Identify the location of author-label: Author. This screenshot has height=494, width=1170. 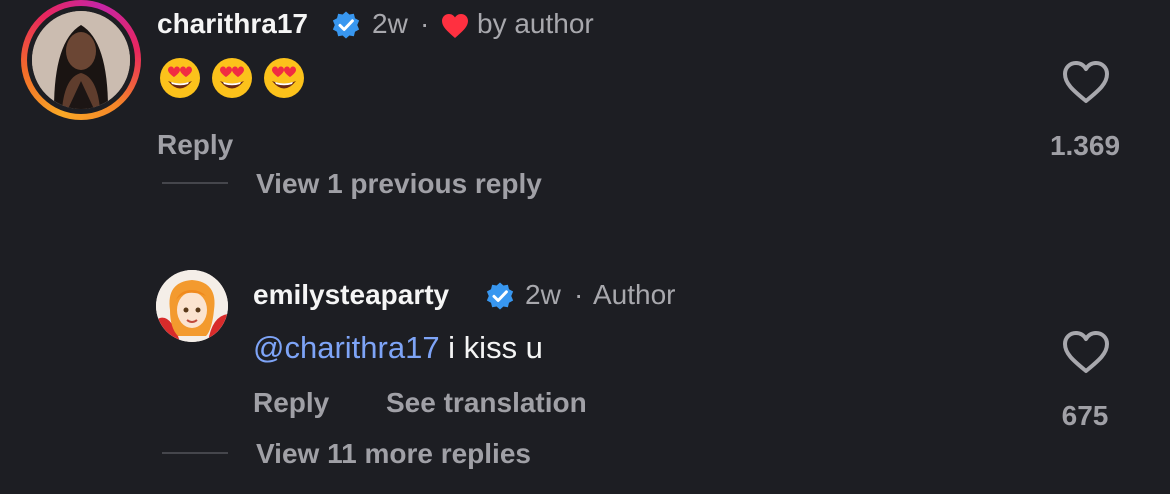
(634, 294).